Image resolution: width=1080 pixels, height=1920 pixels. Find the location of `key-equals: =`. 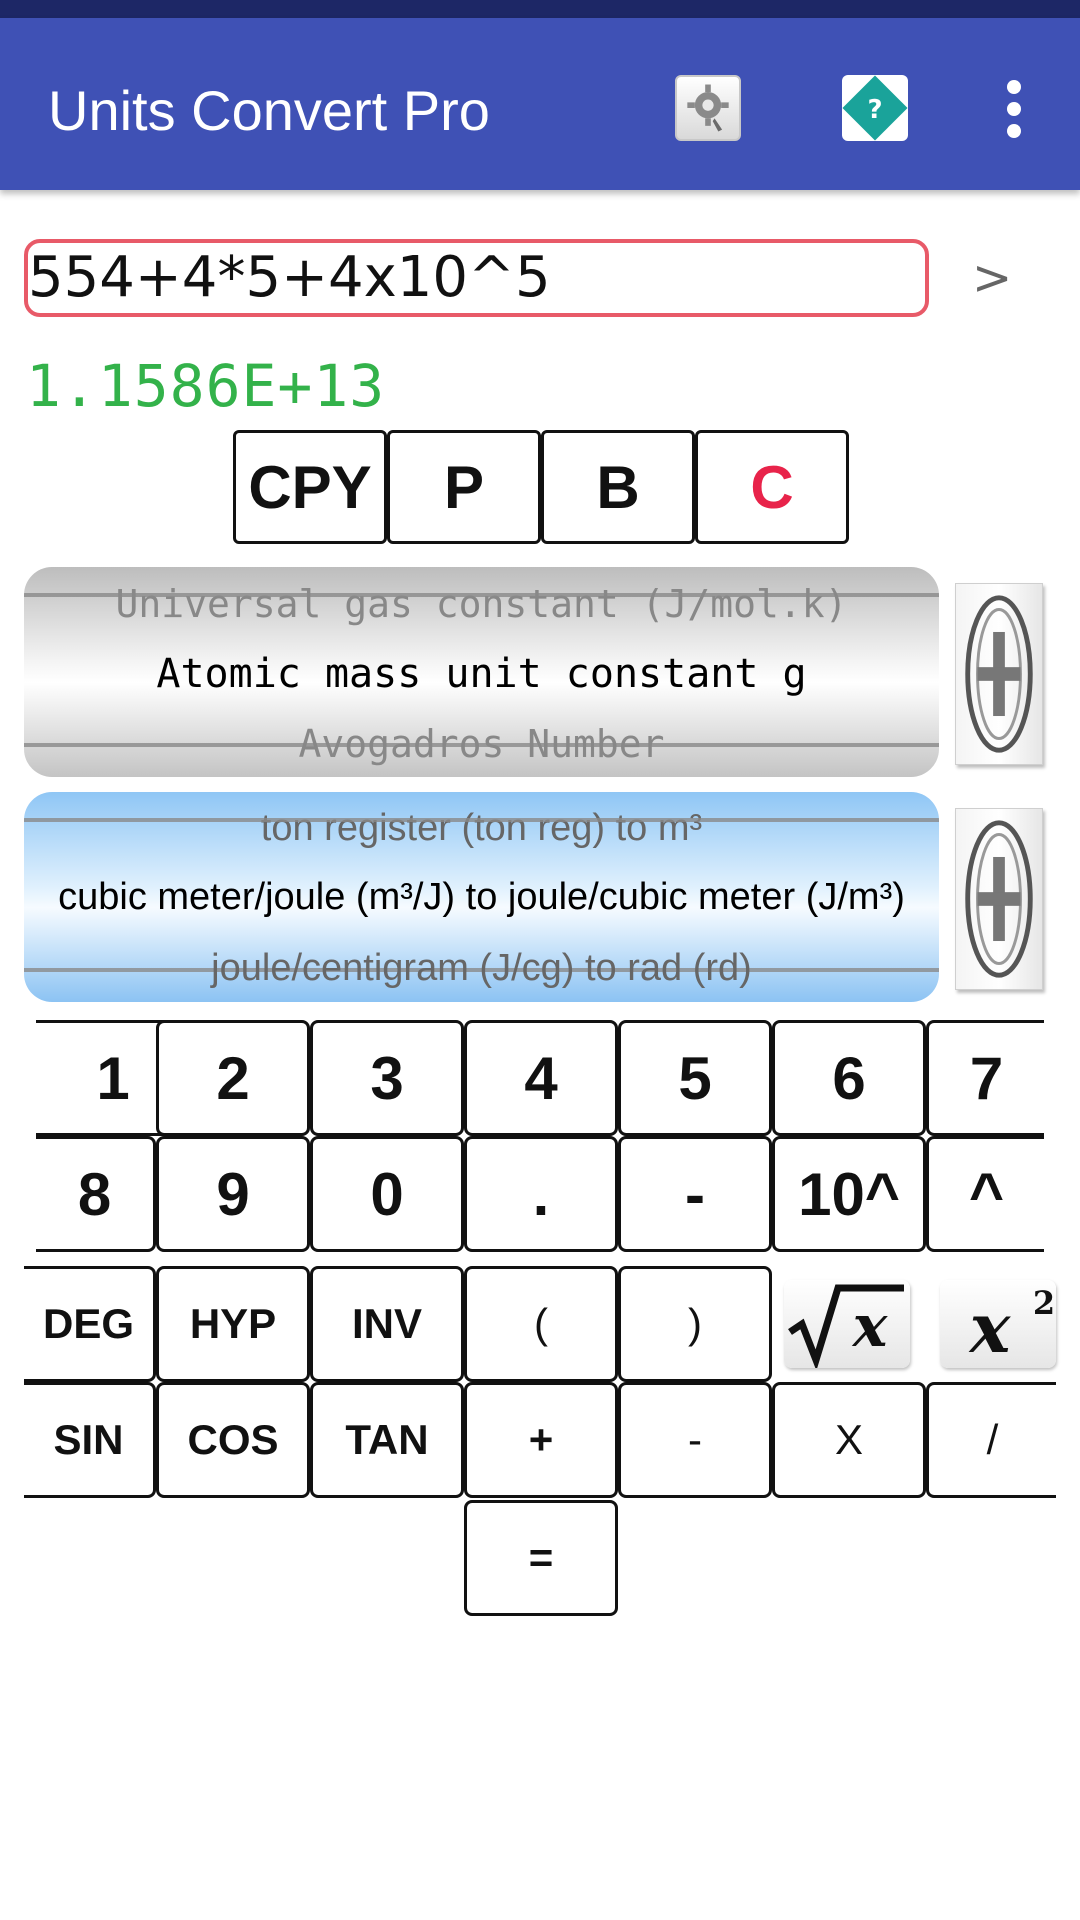

key-equals: = is located at coordinates (541, 1558).